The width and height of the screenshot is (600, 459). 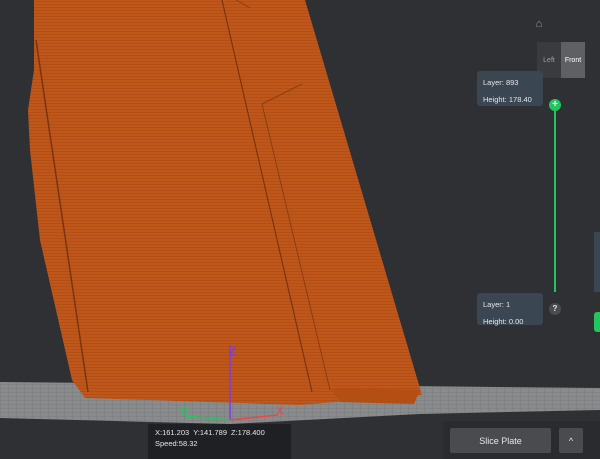 I want to click on x-axis-label: X, so click(x=280, y=411).